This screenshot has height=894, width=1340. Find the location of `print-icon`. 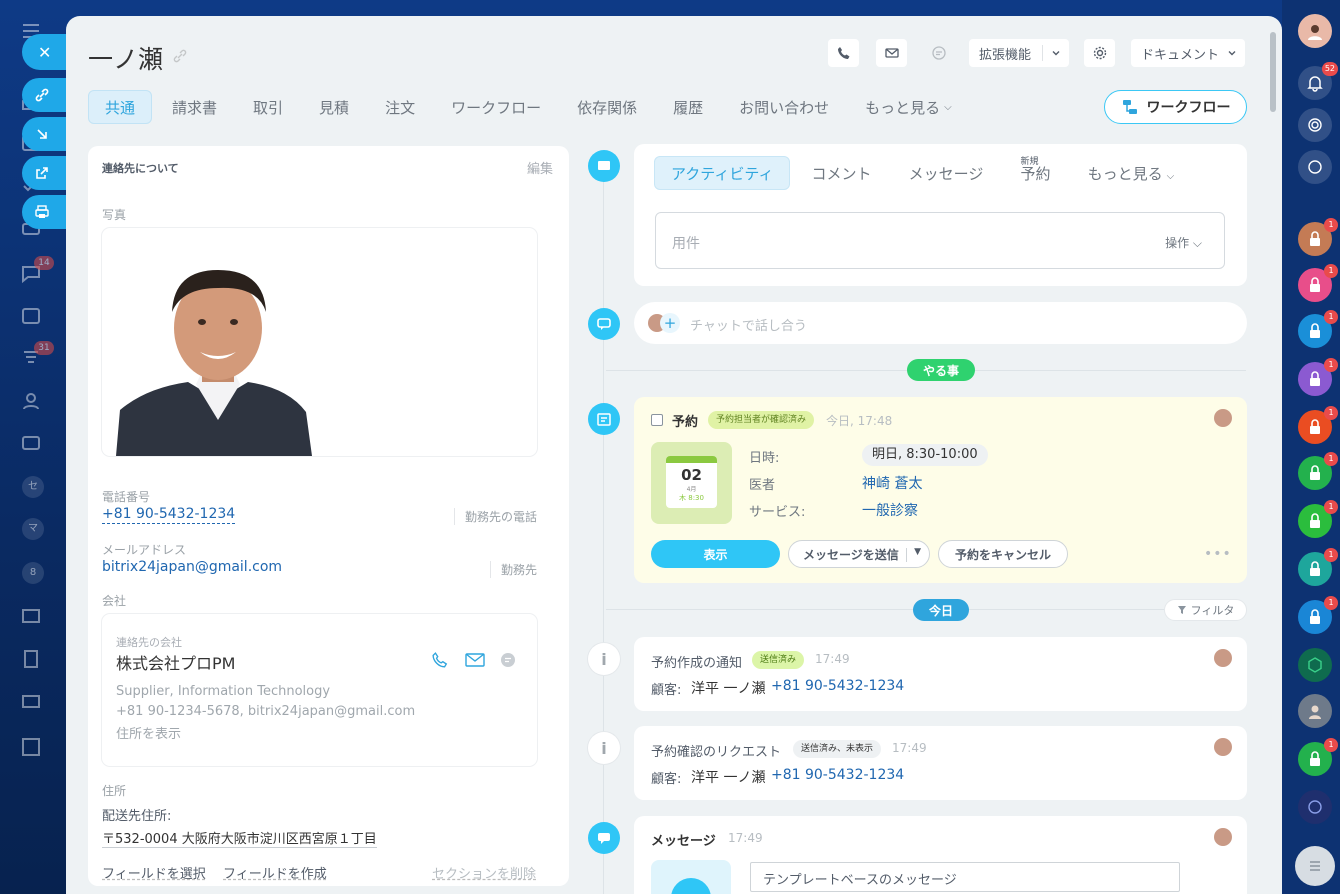

print-icon is located at coordinates (42, 211).